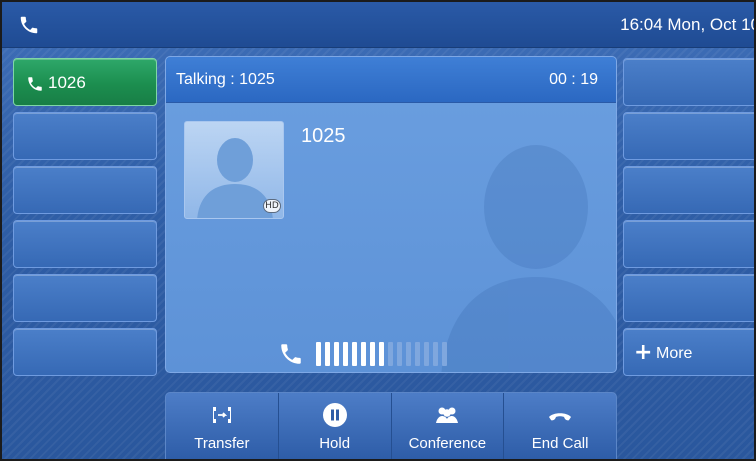  Describe the element at coordinates (67, 82) in the screenshot. I see `line-key-label: 1026` at that location.